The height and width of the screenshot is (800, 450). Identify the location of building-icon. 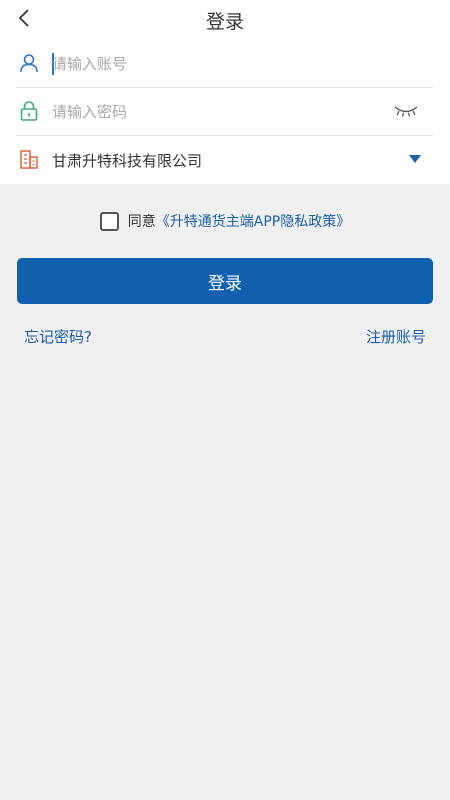
(29, 159).